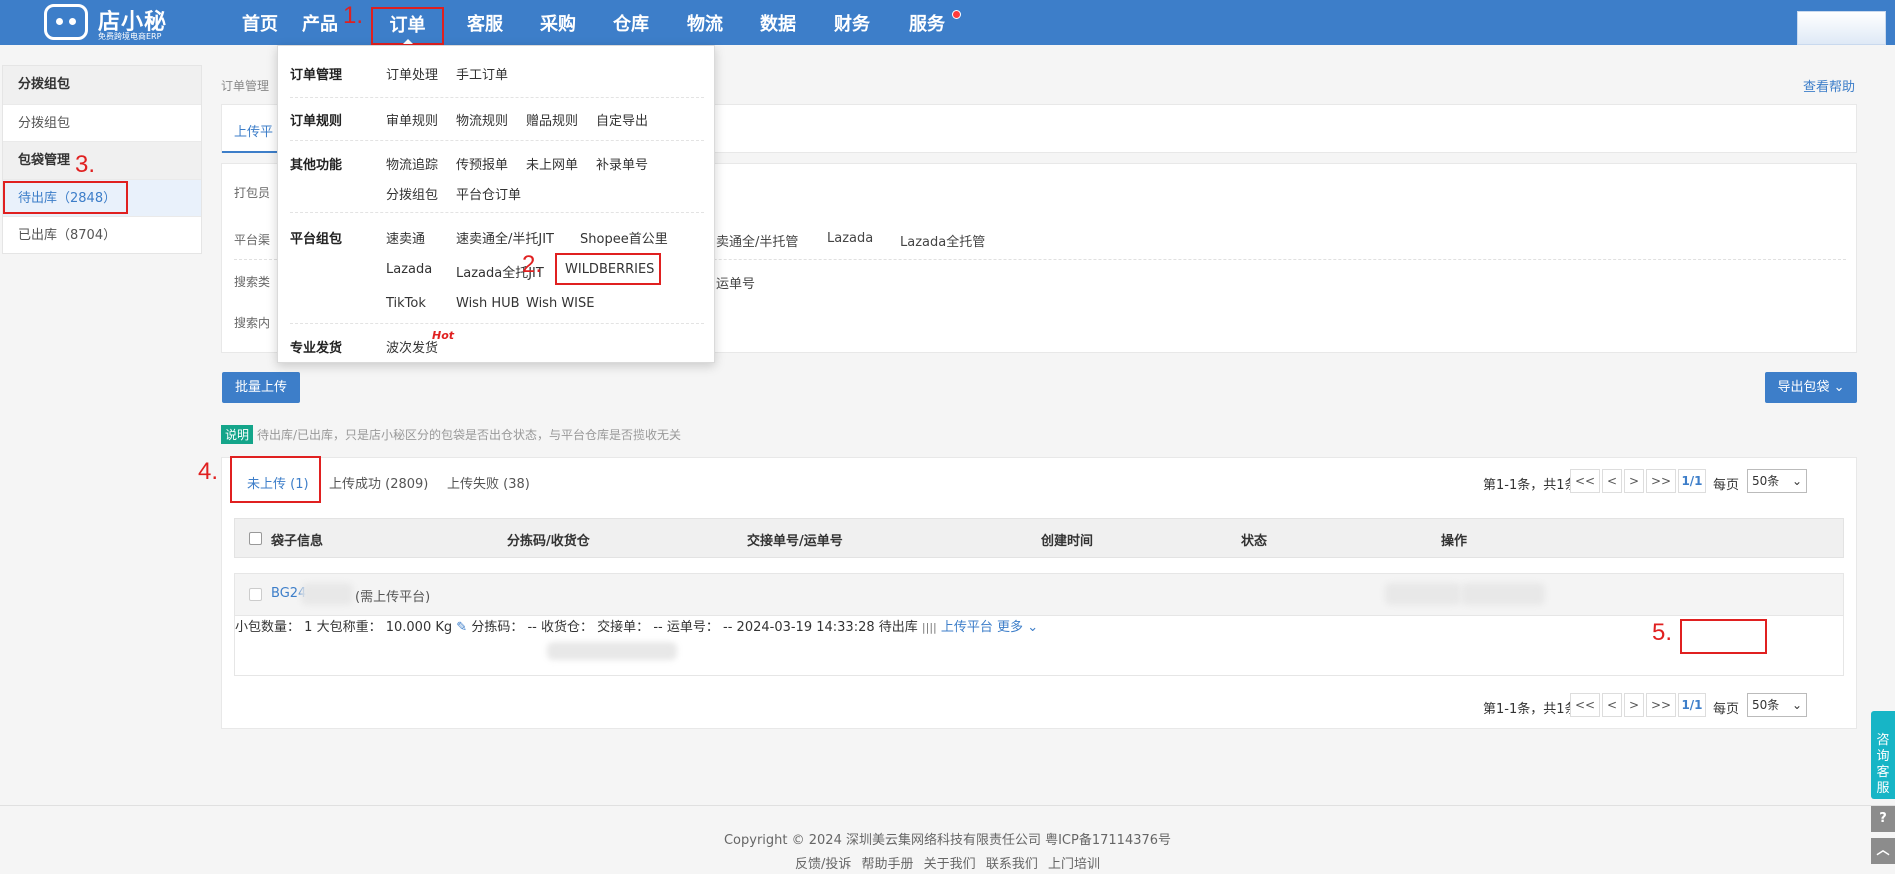 This screenshot has height=874, width=1895. I want to click on menu-group: 订单规则 审单规则 物流规则 赠品规则 自定导出, so click(497, 119).